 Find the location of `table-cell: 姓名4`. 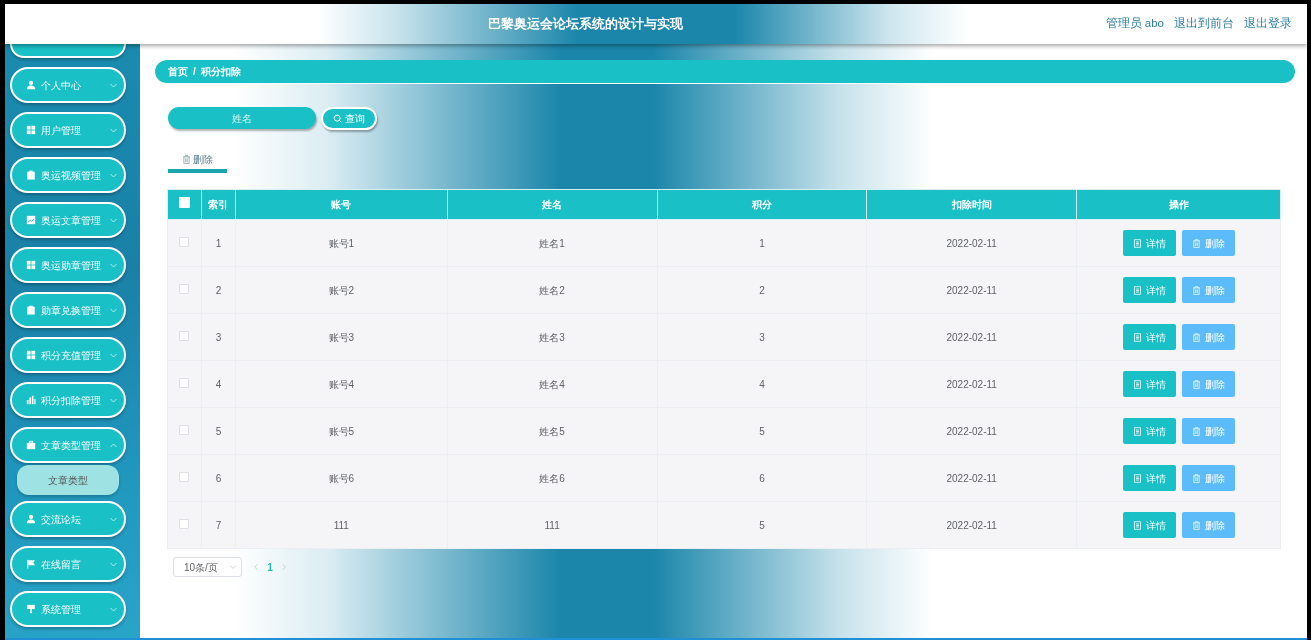

table-cell: 姓名4 is located at coordinates (552, 384).